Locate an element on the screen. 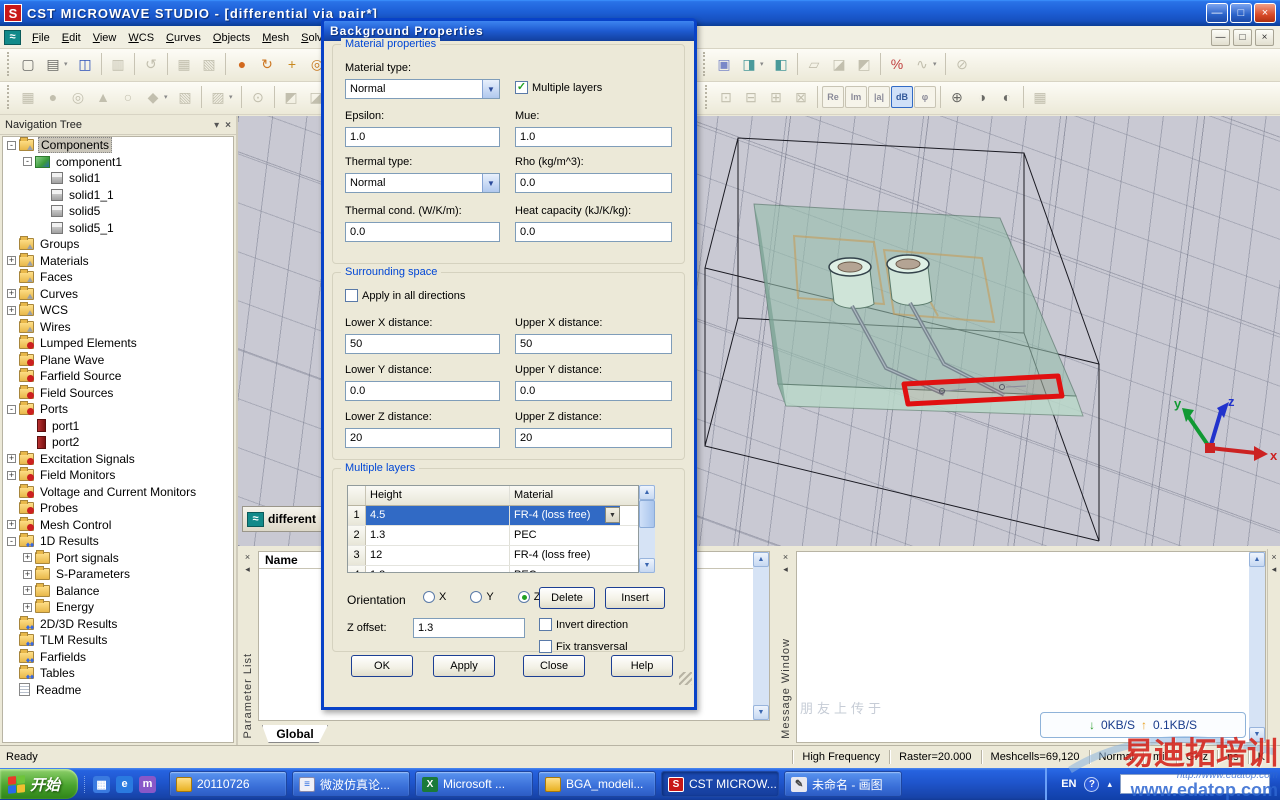 Image resolution: width=1280 pixels, height=800 pixels. smith-chart-icon: ⊕ is located at coordinates (957, 97).